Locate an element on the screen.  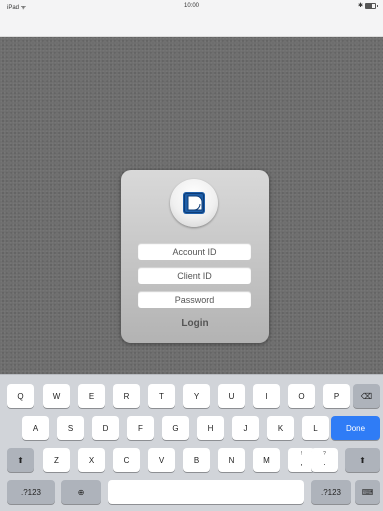
app-logo is located at coordinates (194, 203).